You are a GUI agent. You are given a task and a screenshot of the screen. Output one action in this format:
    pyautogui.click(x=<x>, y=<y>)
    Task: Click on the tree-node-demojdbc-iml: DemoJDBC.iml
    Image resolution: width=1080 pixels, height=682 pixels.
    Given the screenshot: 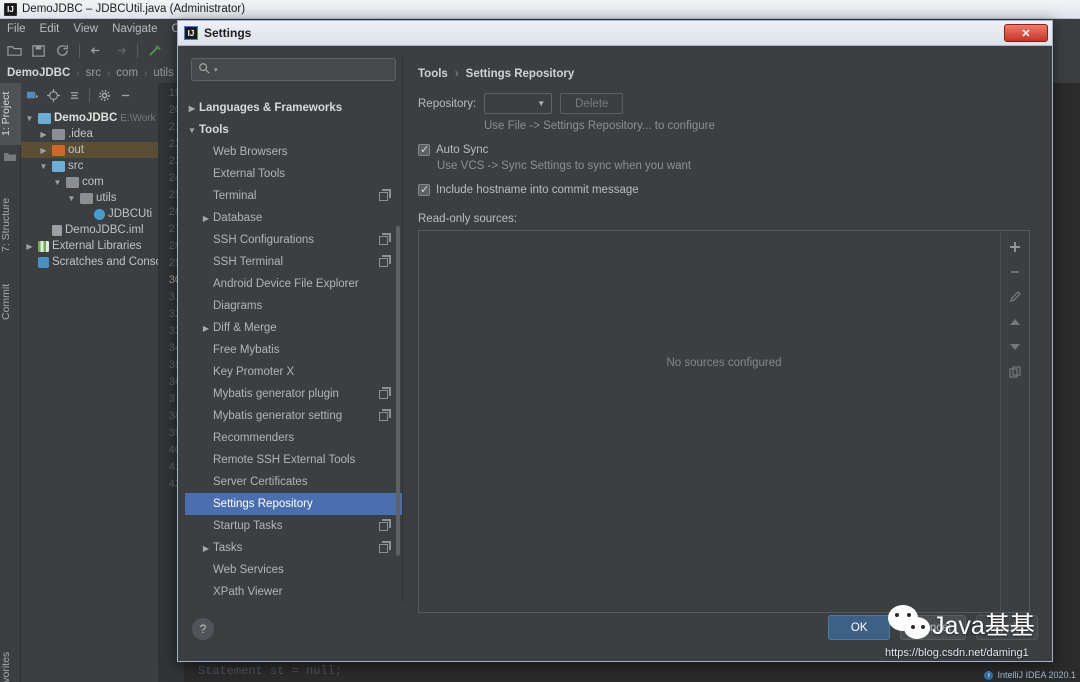 What is the action you would take?
    pyautogui.click(x=89, y=230)
    